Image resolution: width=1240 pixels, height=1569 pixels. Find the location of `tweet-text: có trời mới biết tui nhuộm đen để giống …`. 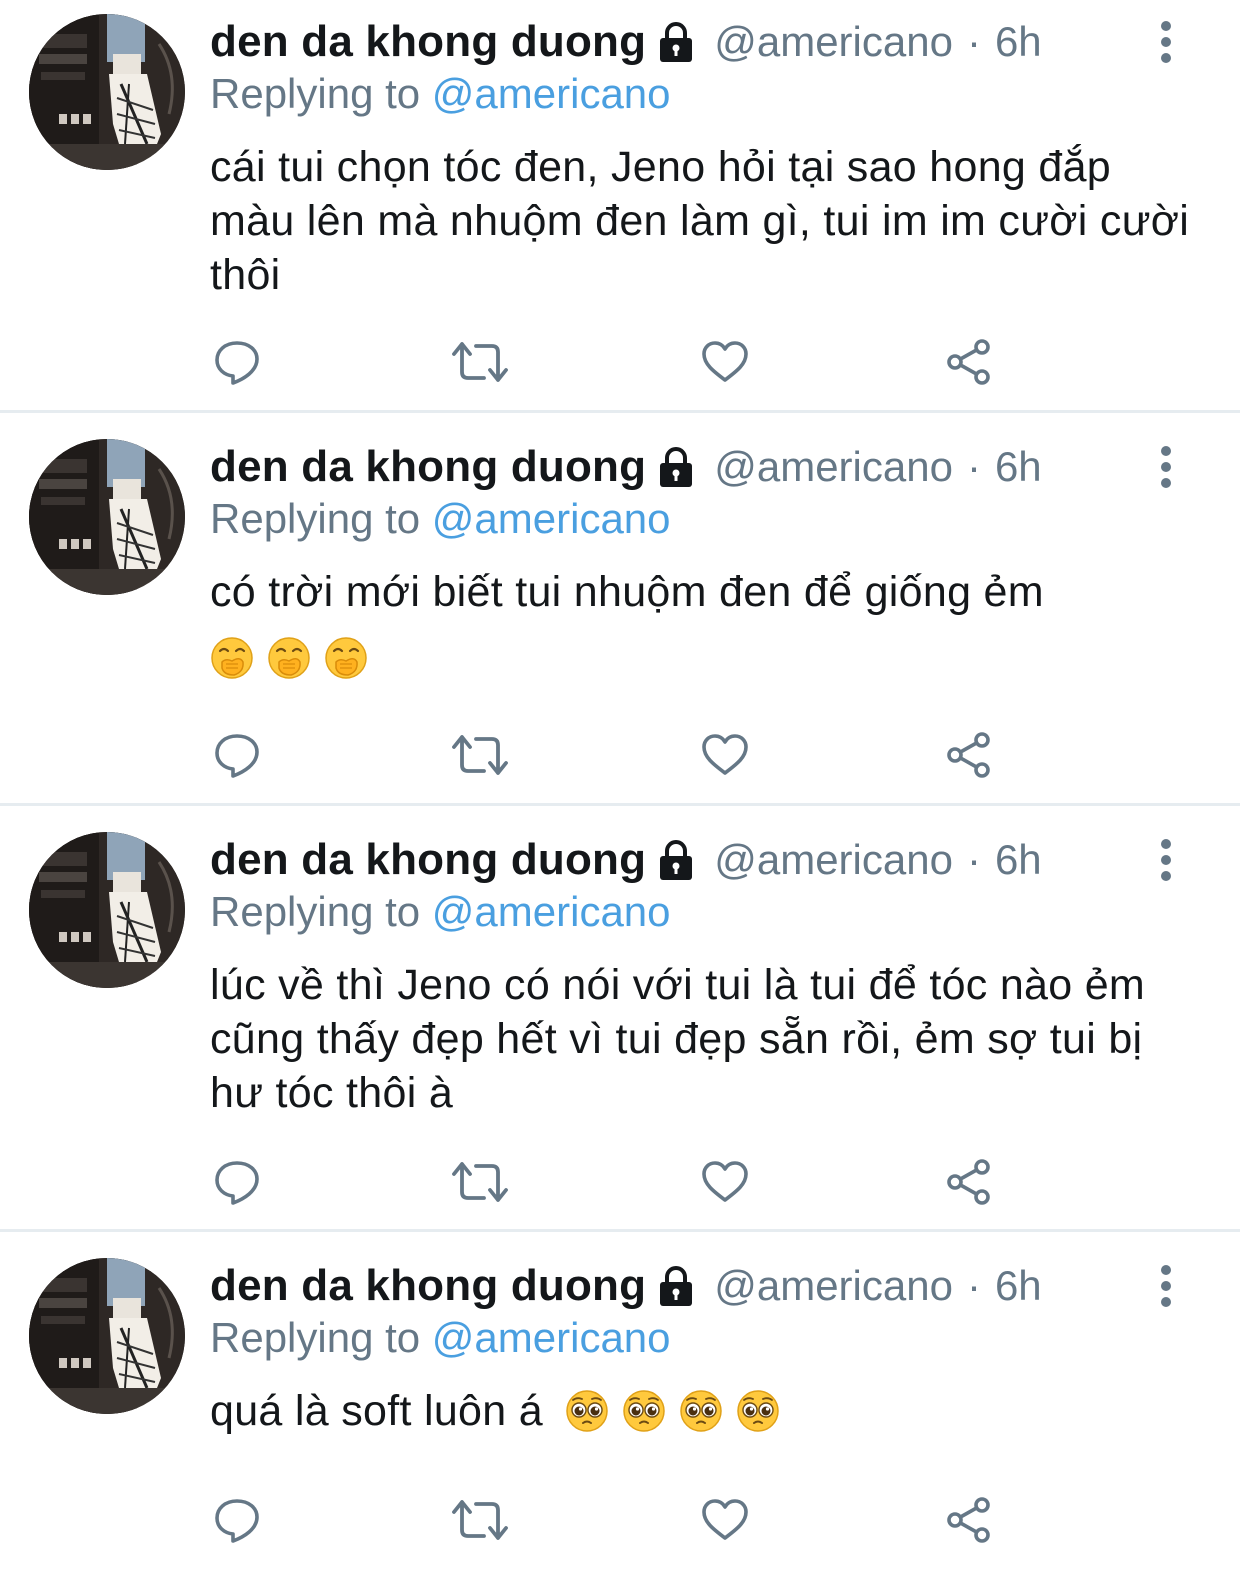

tweet-text: có trời mới biết tui nhuộm đen để giống … is located at coordinates (705, 625).